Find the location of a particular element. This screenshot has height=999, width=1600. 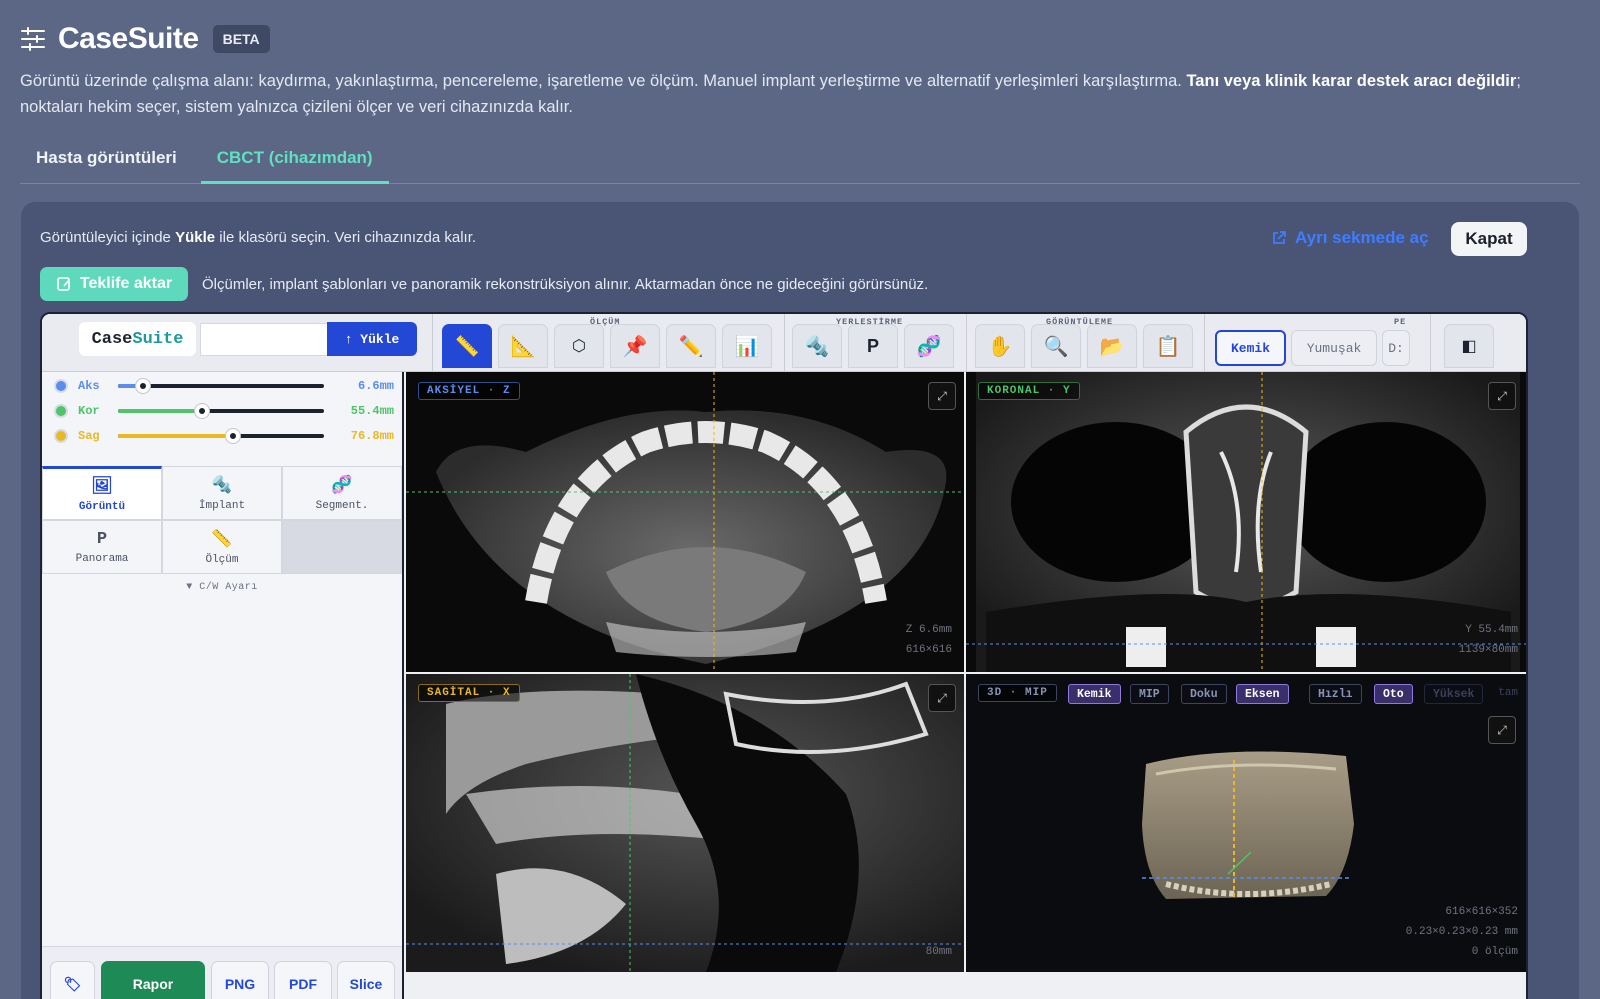

pan-tool: ✋ is located at coordinates (1000, 346).